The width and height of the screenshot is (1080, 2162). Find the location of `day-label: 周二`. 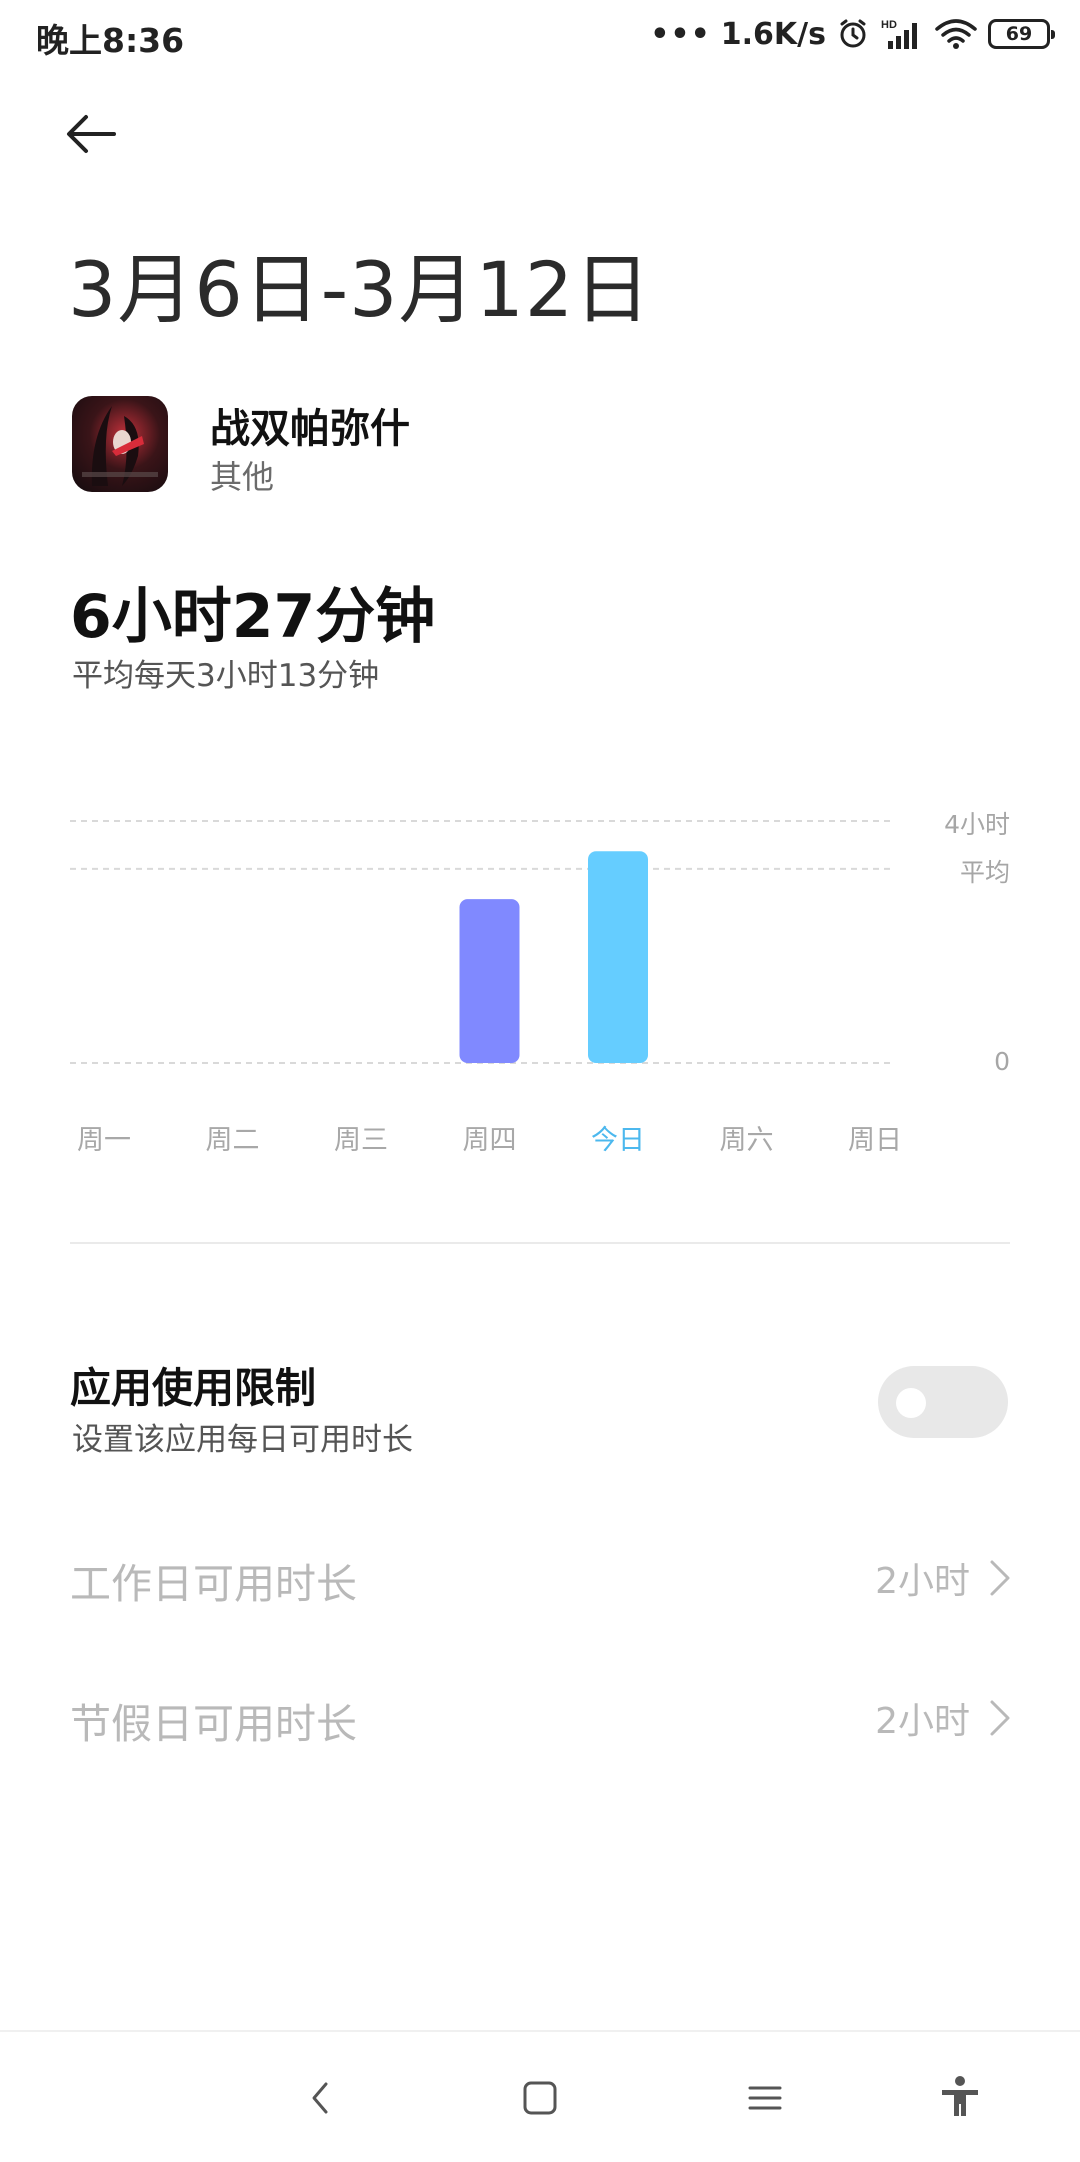

day-label: 周二 is located at coordinates (232, 1140).